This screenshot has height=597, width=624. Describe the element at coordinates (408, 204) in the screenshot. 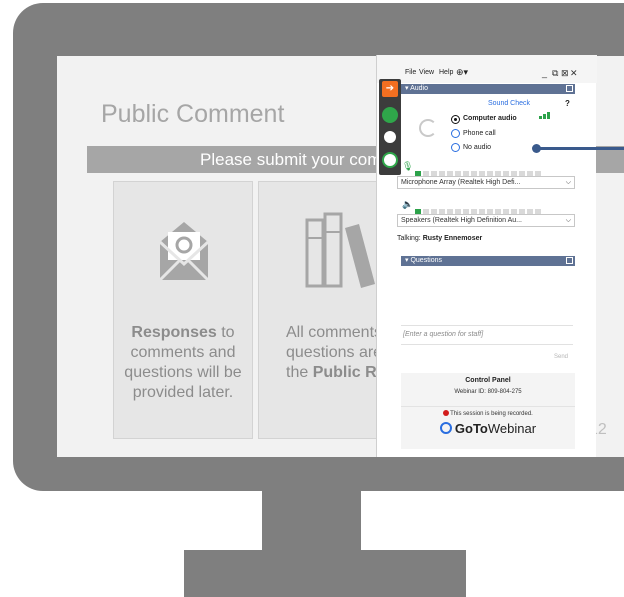

I see `speaker-icon: 🔈` at that location.